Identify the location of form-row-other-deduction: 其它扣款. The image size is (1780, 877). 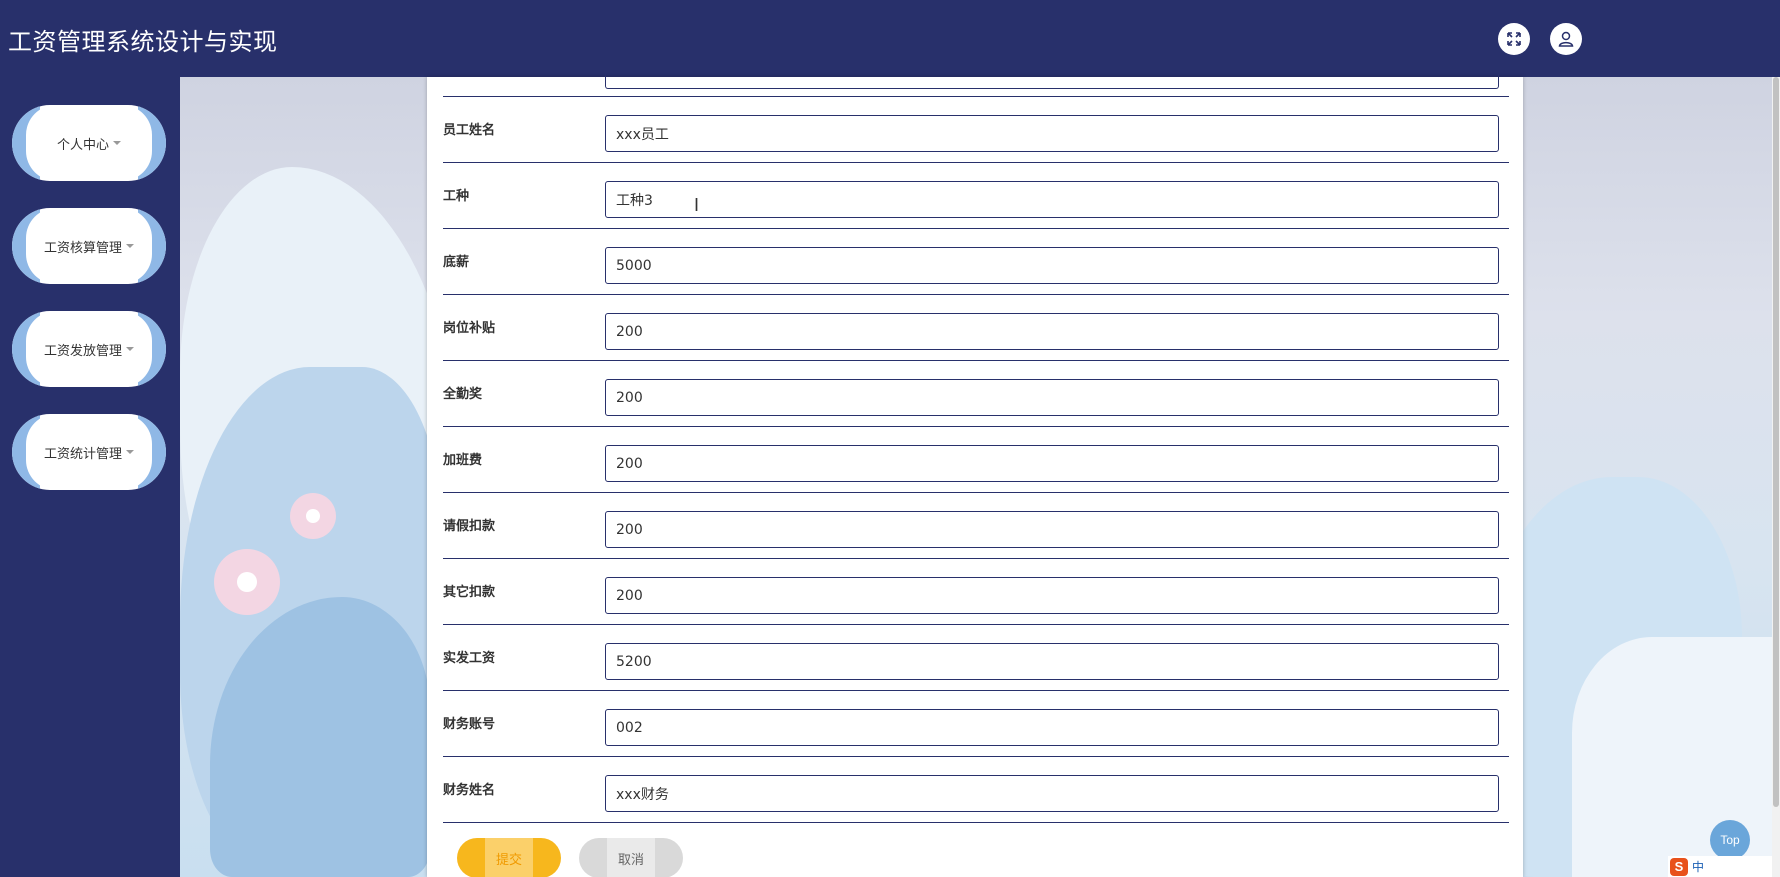
(976, 592).